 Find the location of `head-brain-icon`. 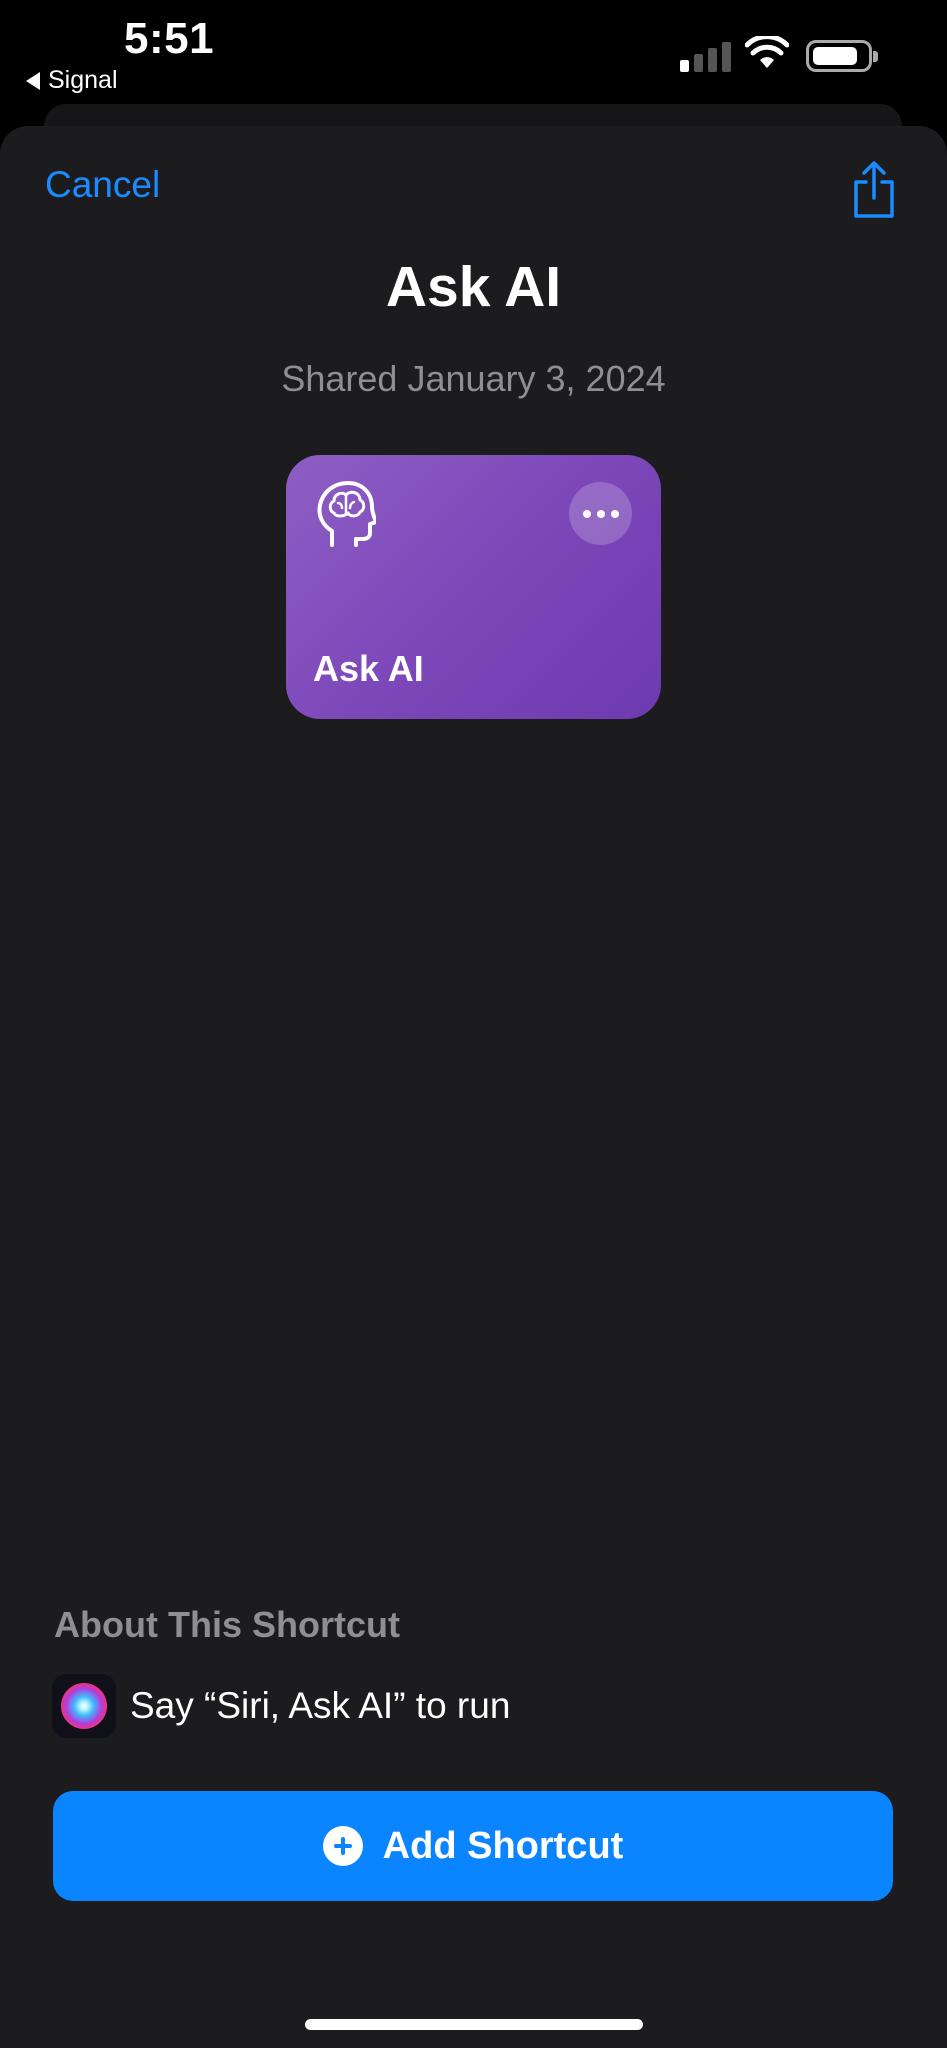

head-brain-icon is located at coordinates (346, 514).